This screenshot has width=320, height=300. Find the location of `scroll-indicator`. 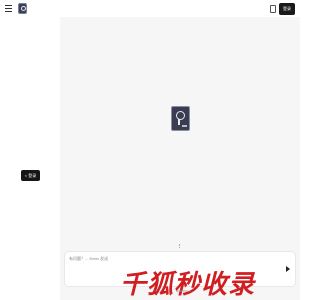

scroll-indicator is located at coordinates (180, 246).